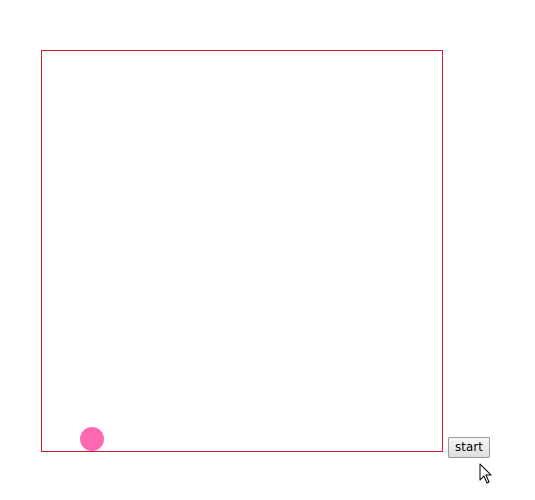  I want to click on mouse-pointer-icon, so click(485, 473).